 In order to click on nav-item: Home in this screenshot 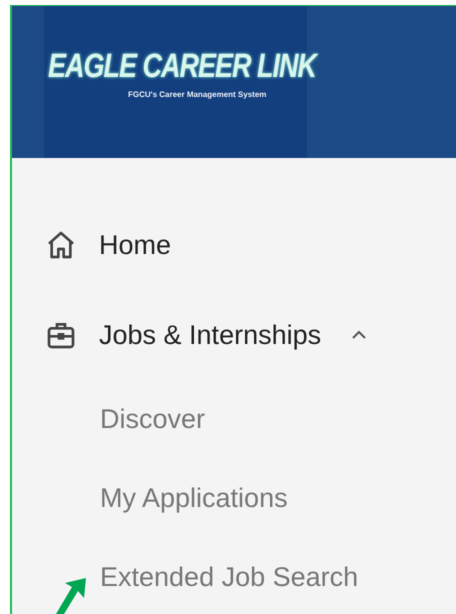, I will do `click(135, 245)`.